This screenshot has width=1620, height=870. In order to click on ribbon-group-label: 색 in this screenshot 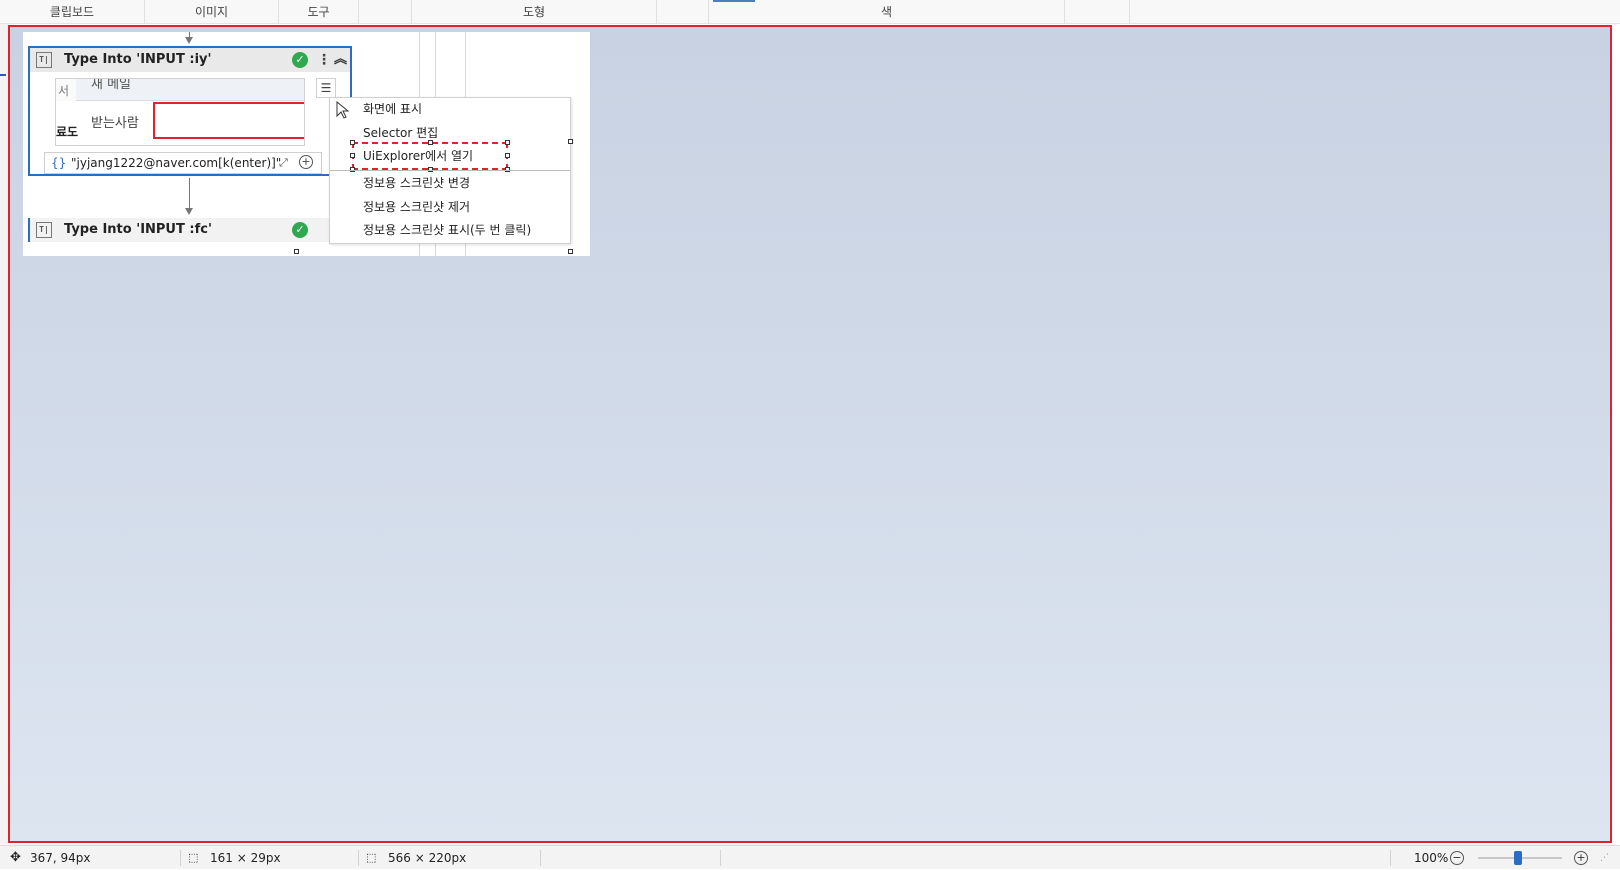, I will do `click(886, 12)`.